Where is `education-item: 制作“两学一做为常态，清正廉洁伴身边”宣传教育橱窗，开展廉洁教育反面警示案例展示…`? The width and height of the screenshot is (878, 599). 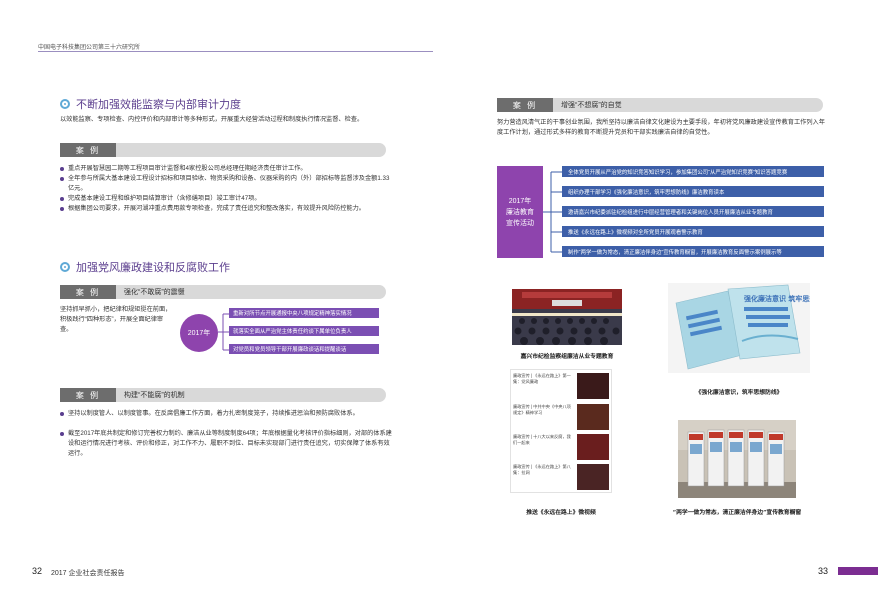 education-item: 制作“两学一做为常态，清正廉洁伴身边”宣传教育橱窗，开展廉洁教育反面警示案例展示… is located at coordinates (693, 251).